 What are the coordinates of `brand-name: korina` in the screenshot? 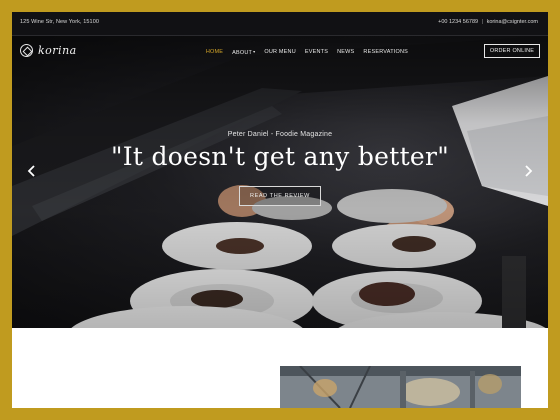 It's located at (57, 50).